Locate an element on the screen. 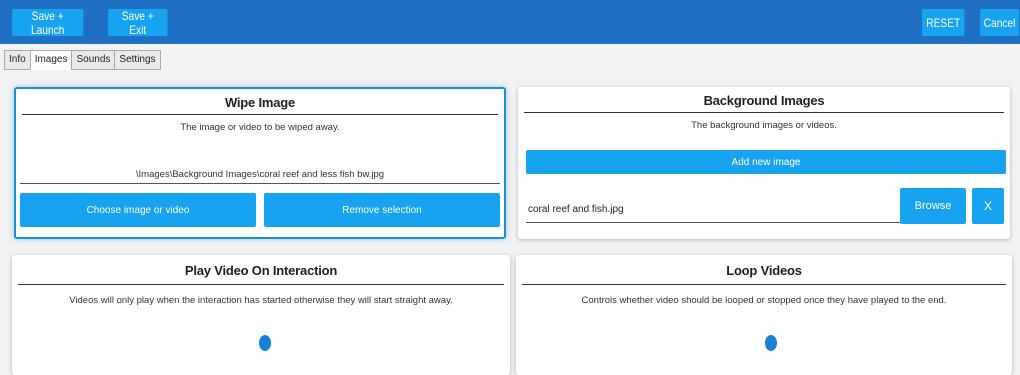 This screenshot has width=1020, height=375. wipe-image-divider is located at coordinates (260, 114).